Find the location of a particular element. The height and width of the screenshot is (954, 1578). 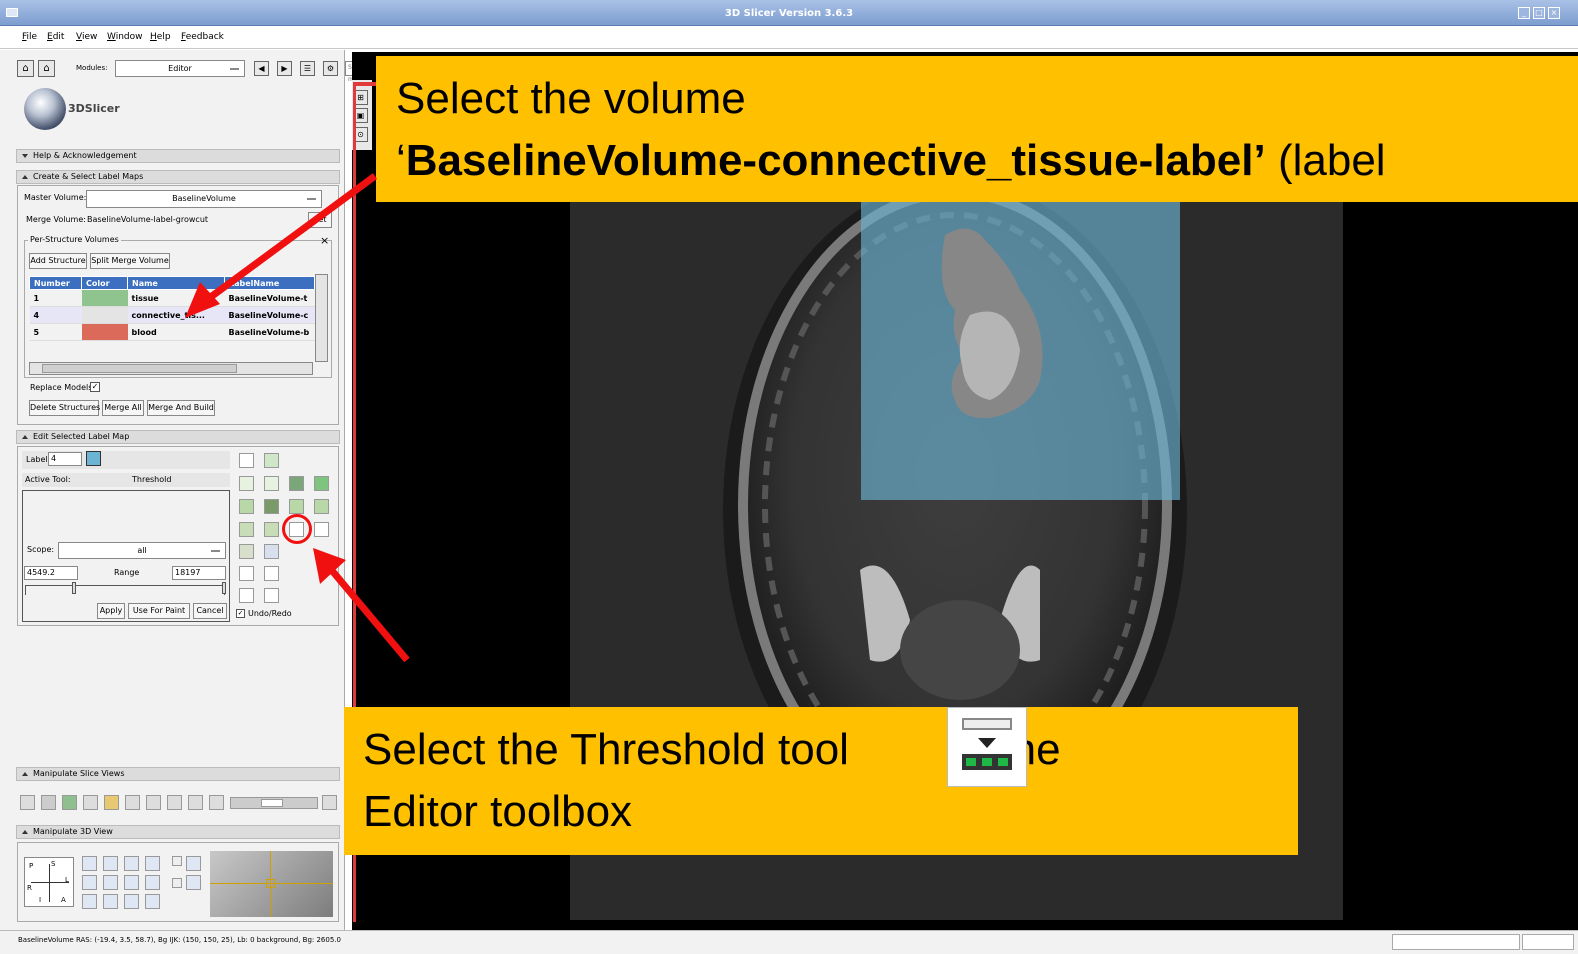

apply-button: Apply is located at coordinates (111, 611).